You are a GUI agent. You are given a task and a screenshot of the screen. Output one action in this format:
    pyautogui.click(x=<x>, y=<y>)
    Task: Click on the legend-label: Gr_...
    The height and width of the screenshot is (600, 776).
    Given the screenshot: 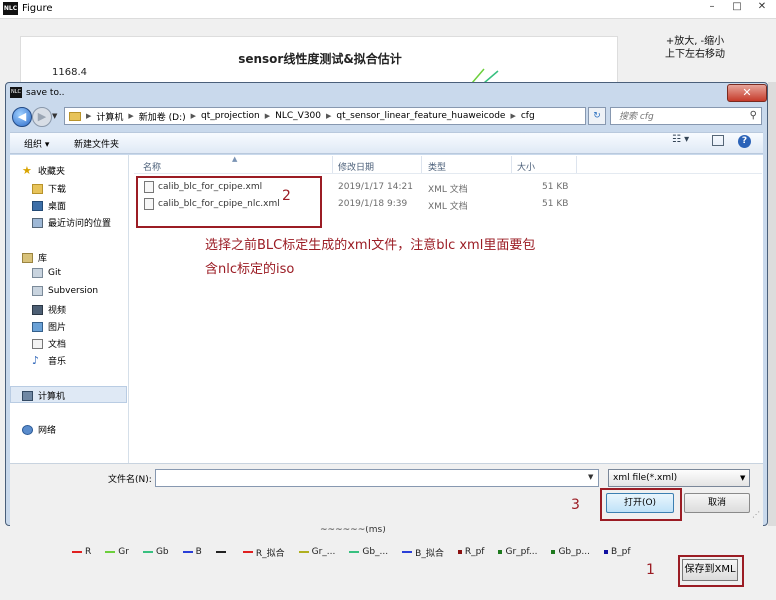 What is the action you would take?
    pyautogui.click(x=323, y=552)
    